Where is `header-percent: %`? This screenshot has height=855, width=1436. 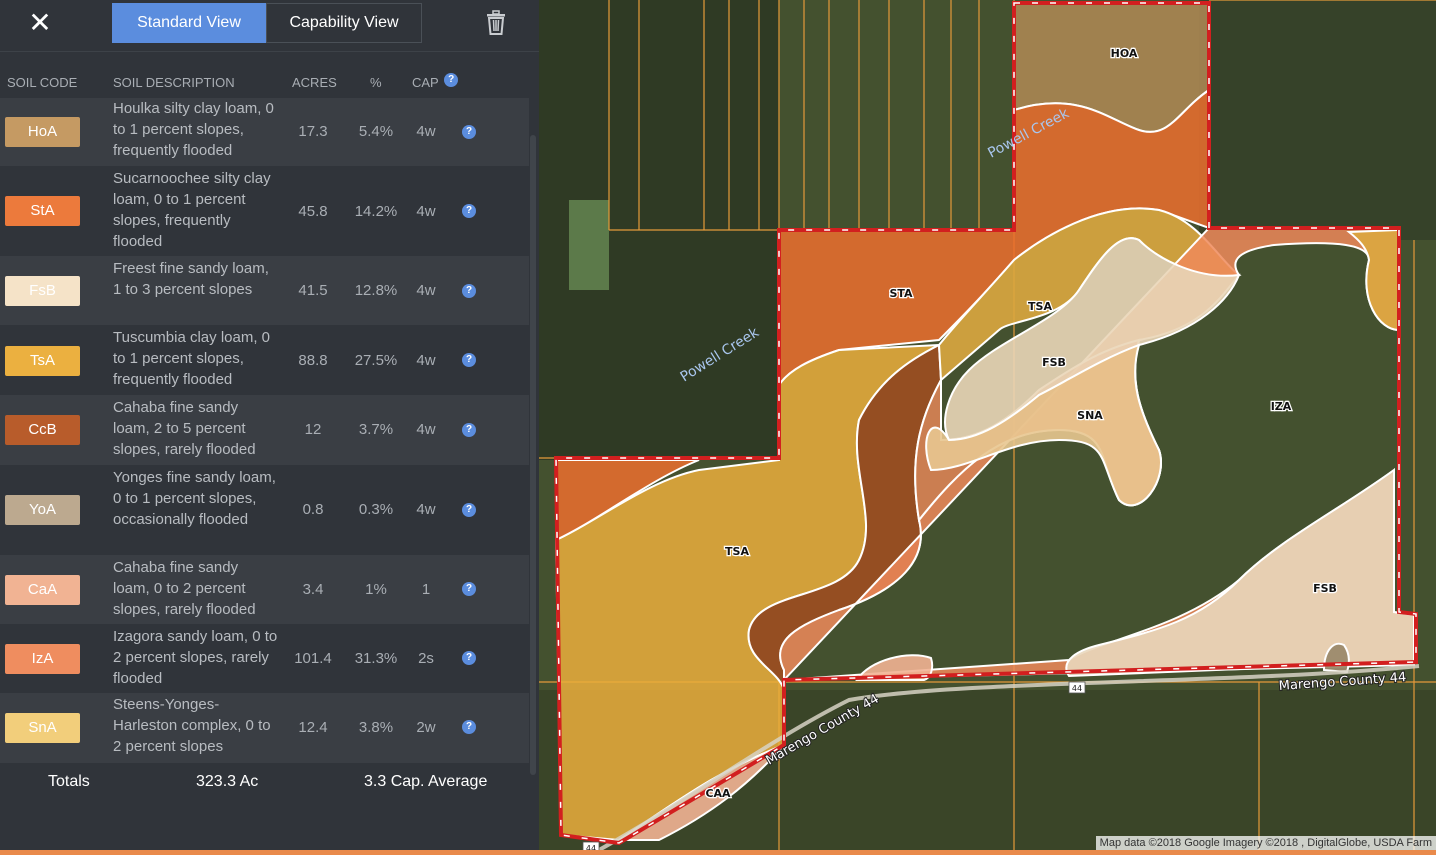 header-percent: % is located at coordinates (376, 82).